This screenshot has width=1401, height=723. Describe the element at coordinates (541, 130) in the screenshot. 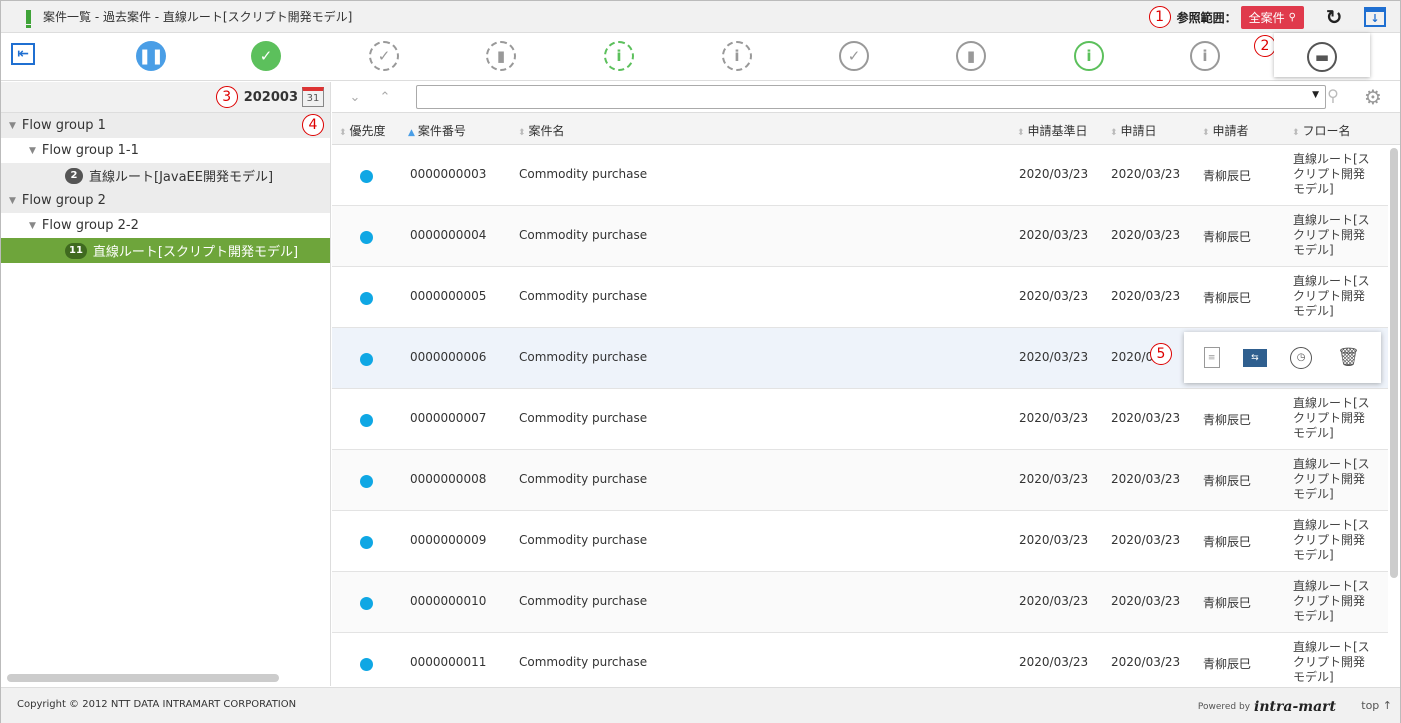

I see `header-case-name: ⬍ 案件名` at that location.